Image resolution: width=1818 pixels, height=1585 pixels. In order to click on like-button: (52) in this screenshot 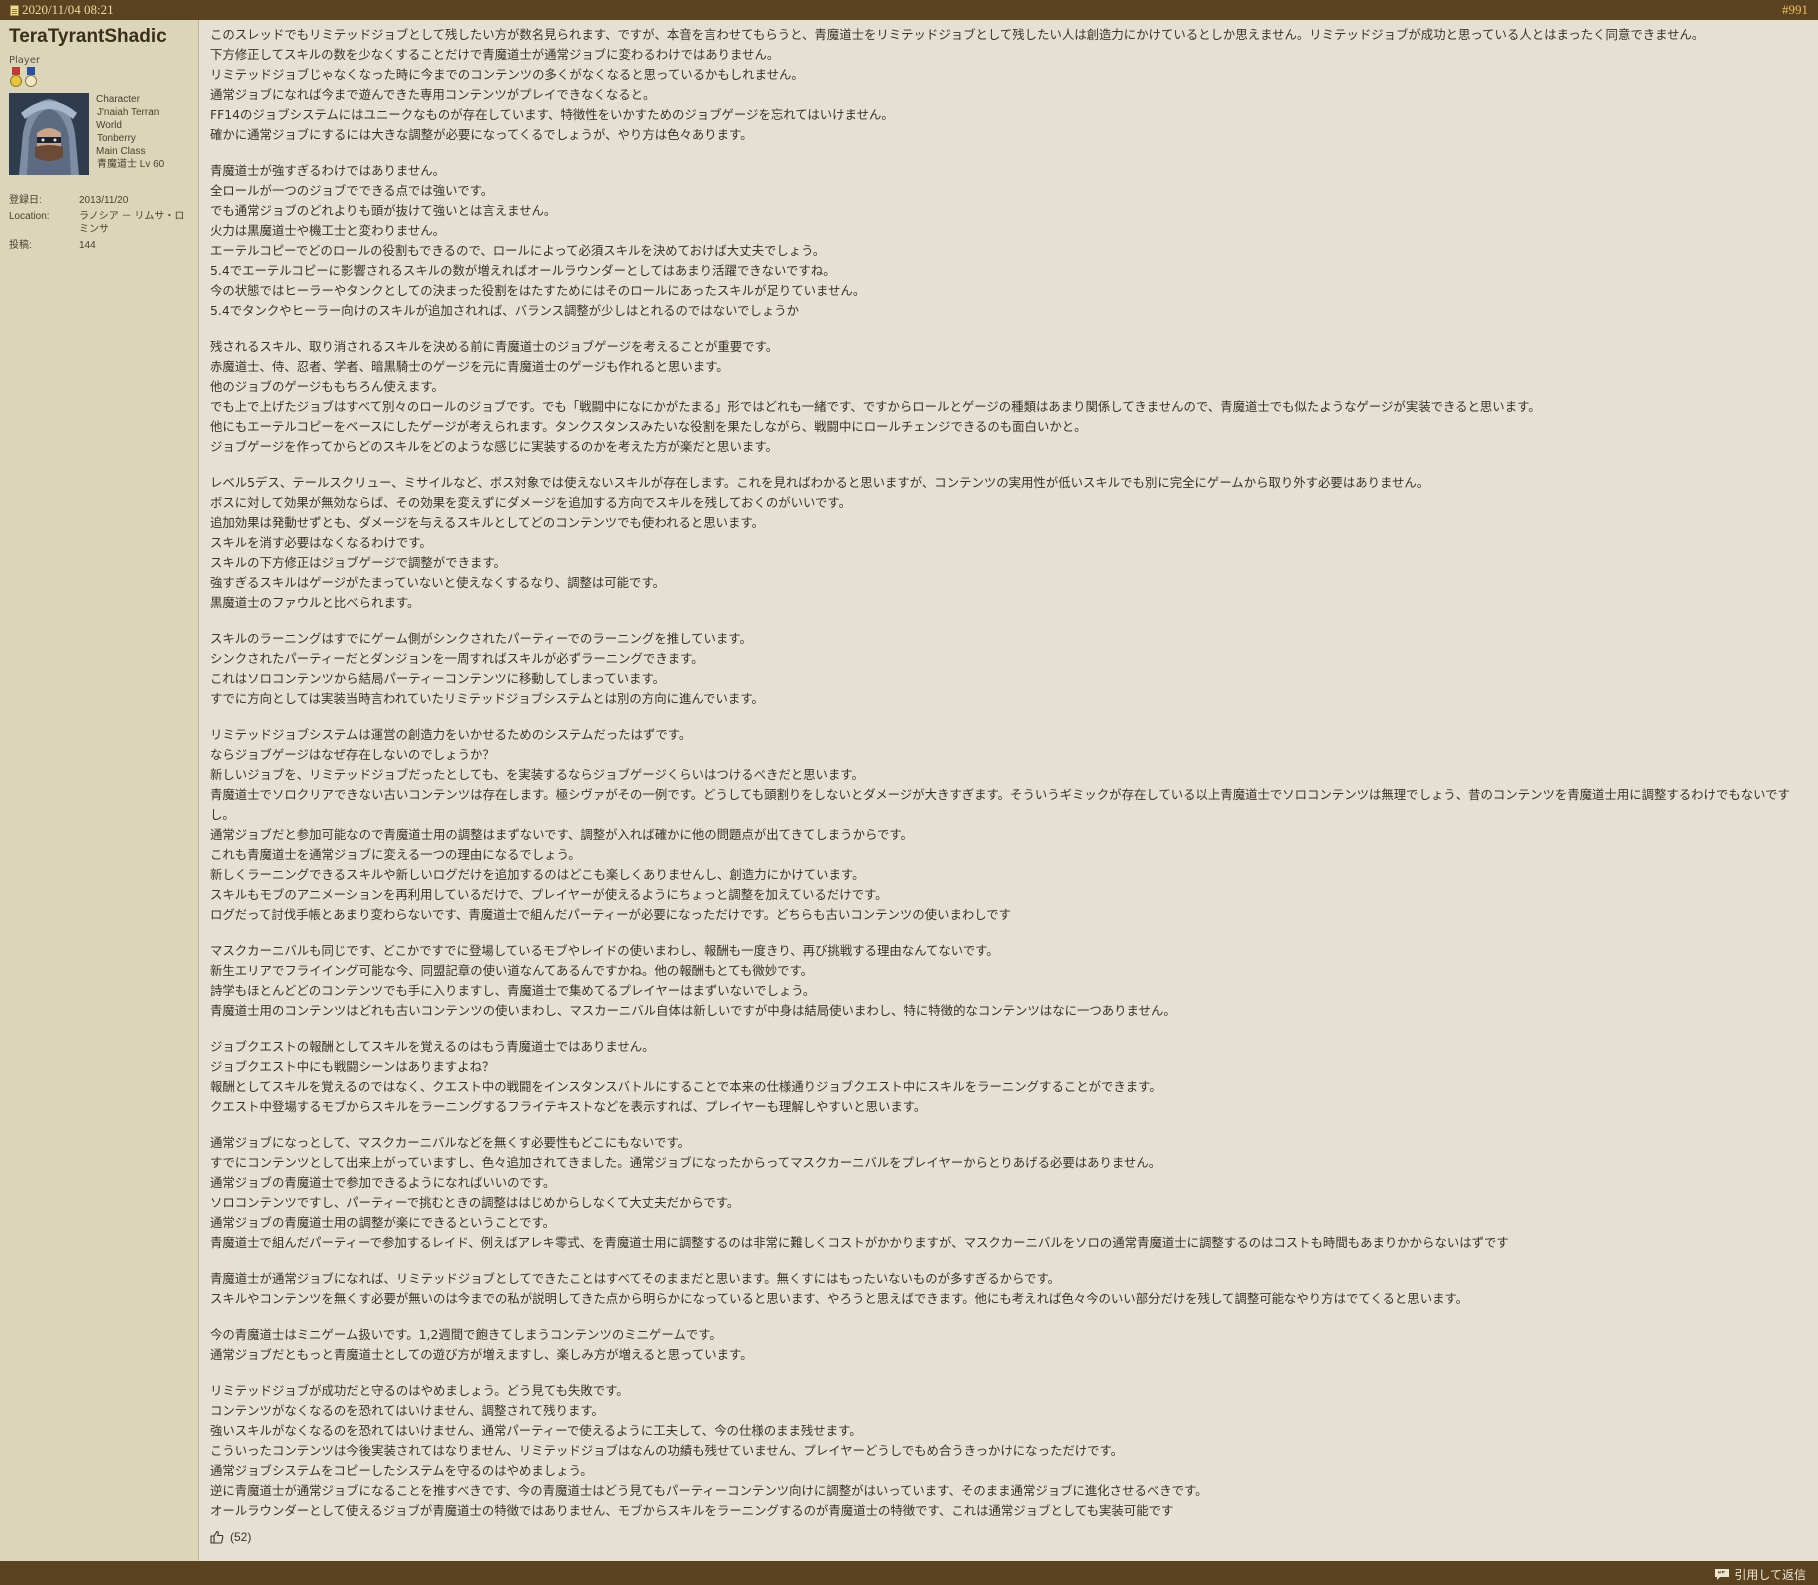, I will do `click(230, 1537)`.